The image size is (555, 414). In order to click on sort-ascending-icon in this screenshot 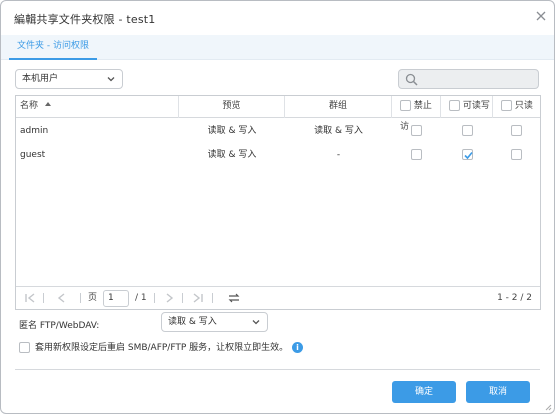, I will do `click(47, 104)`.